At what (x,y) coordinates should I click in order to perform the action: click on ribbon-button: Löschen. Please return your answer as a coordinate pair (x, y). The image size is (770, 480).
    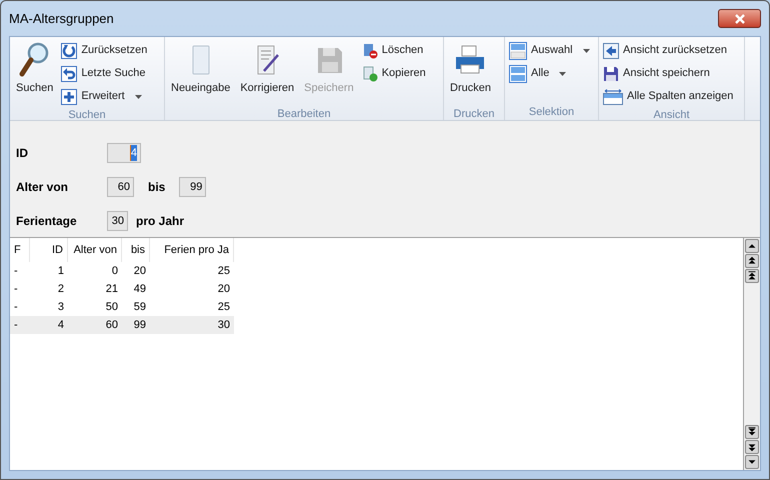
    Looking at the image, I should click on (394, 50).